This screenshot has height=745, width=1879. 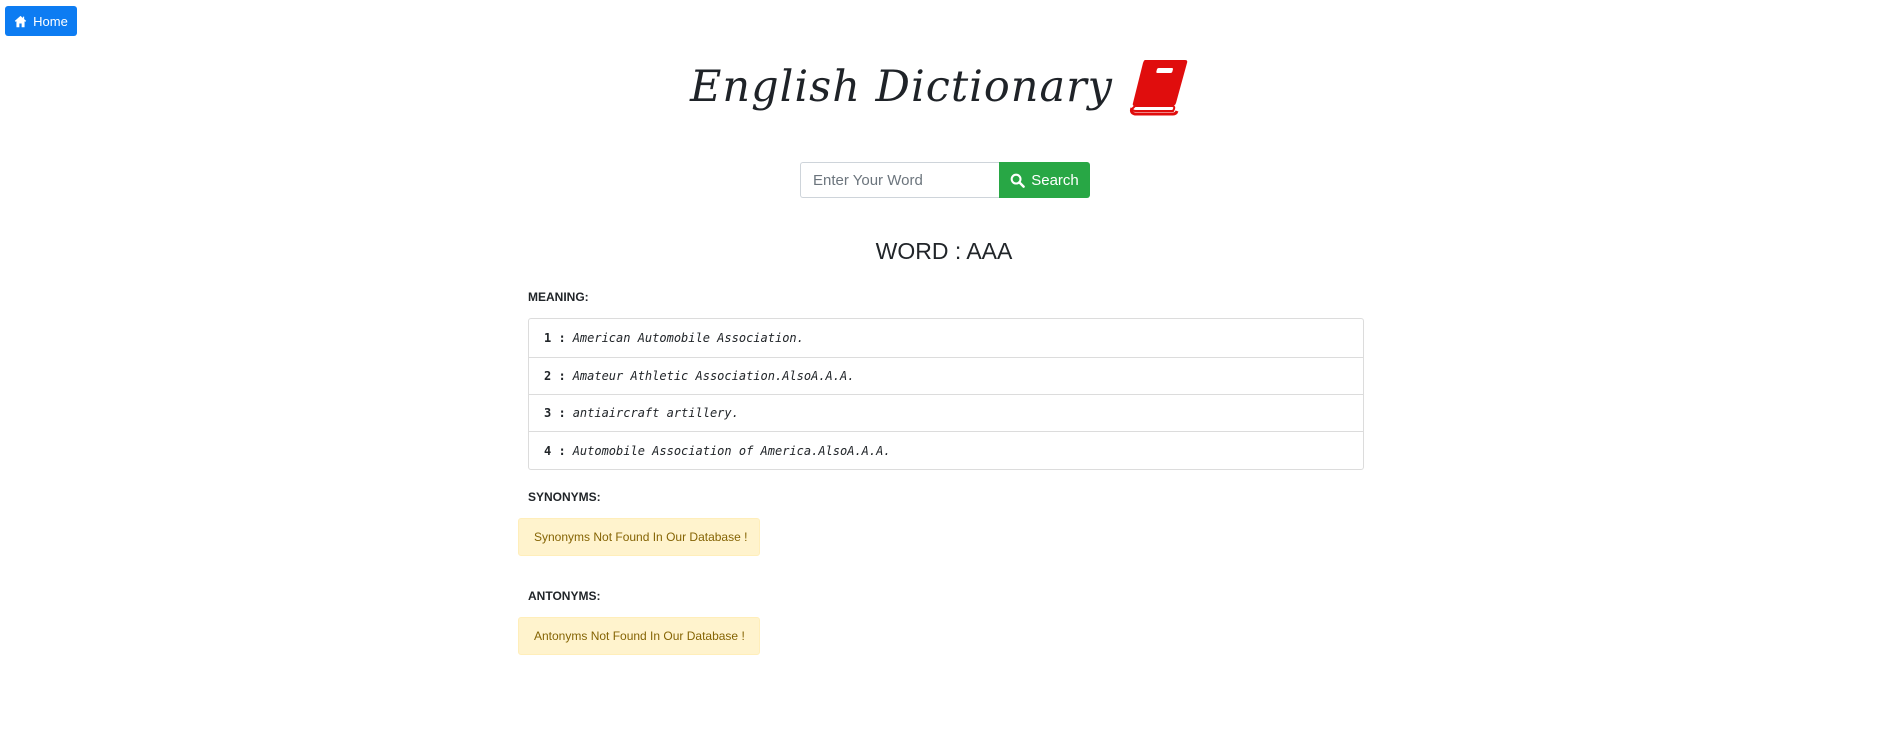 What do you see at coordinates (564, 497) in the screenshot?
I see `synonyms-label: SYNONYMS:` at bounding box center [564, 497].